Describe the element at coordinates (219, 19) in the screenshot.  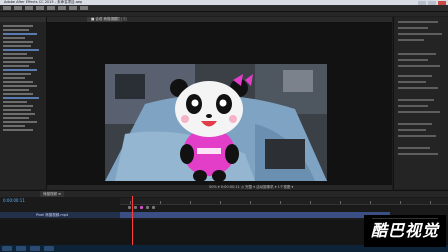
I see `composition-tab-bar: ■ 合成 熊猫视频 图层 (无)` at that location.